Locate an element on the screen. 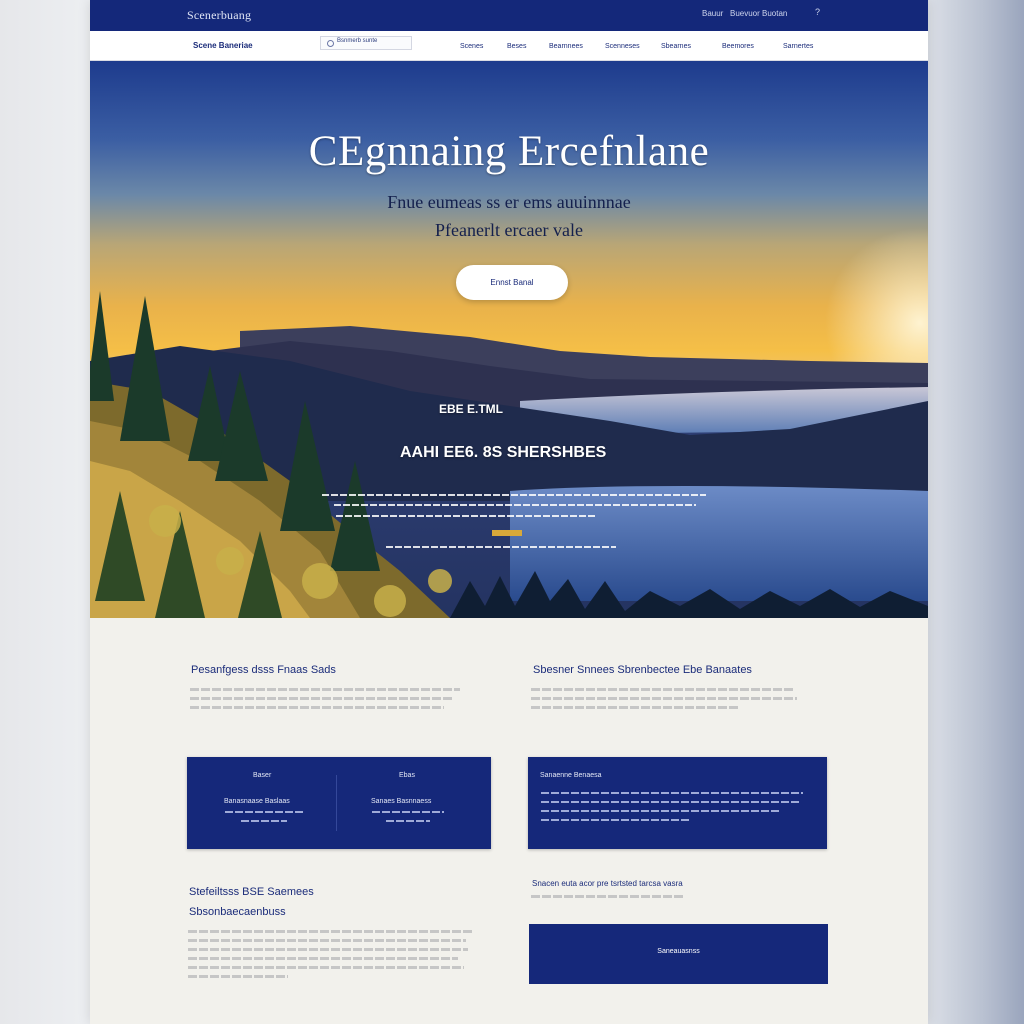 The height and width of the screenshot is (1024, 1024). top-link-1: Bauur is located at coordinates (712, 13).